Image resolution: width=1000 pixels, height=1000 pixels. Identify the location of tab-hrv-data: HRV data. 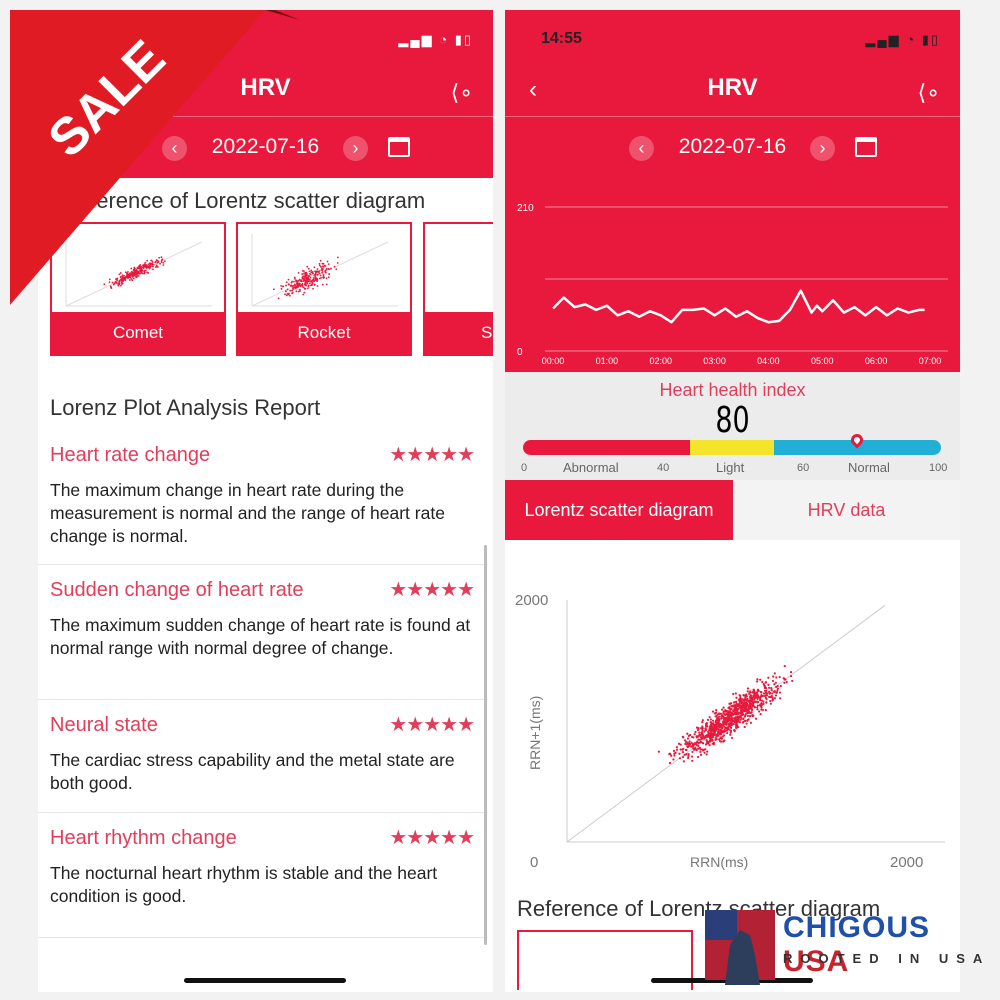
(846, 510).